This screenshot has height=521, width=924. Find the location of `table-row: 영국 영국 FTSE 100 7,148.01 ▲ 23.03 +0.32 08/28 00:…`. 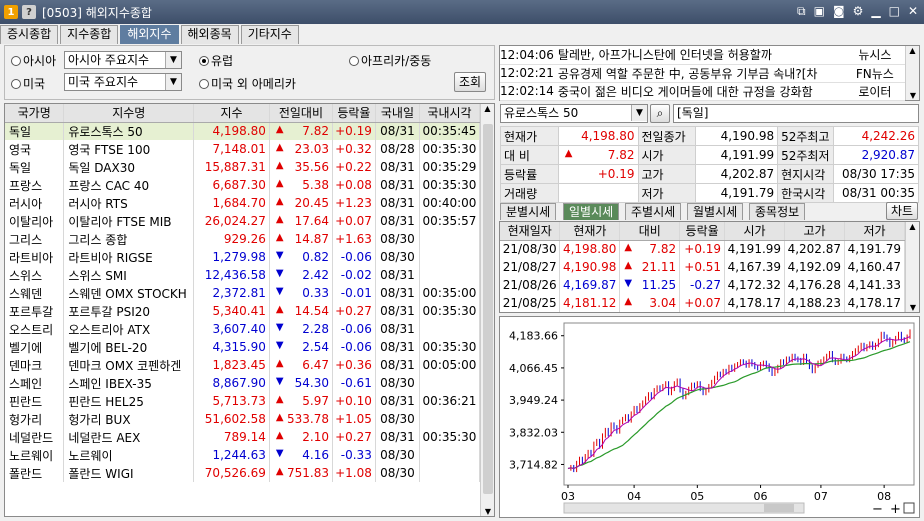

table-row: 영국 영국 FTSE 100 7,148.01 ▲ 23.03 +0.32 08/28 00:… is located at coordinates (242, 149).